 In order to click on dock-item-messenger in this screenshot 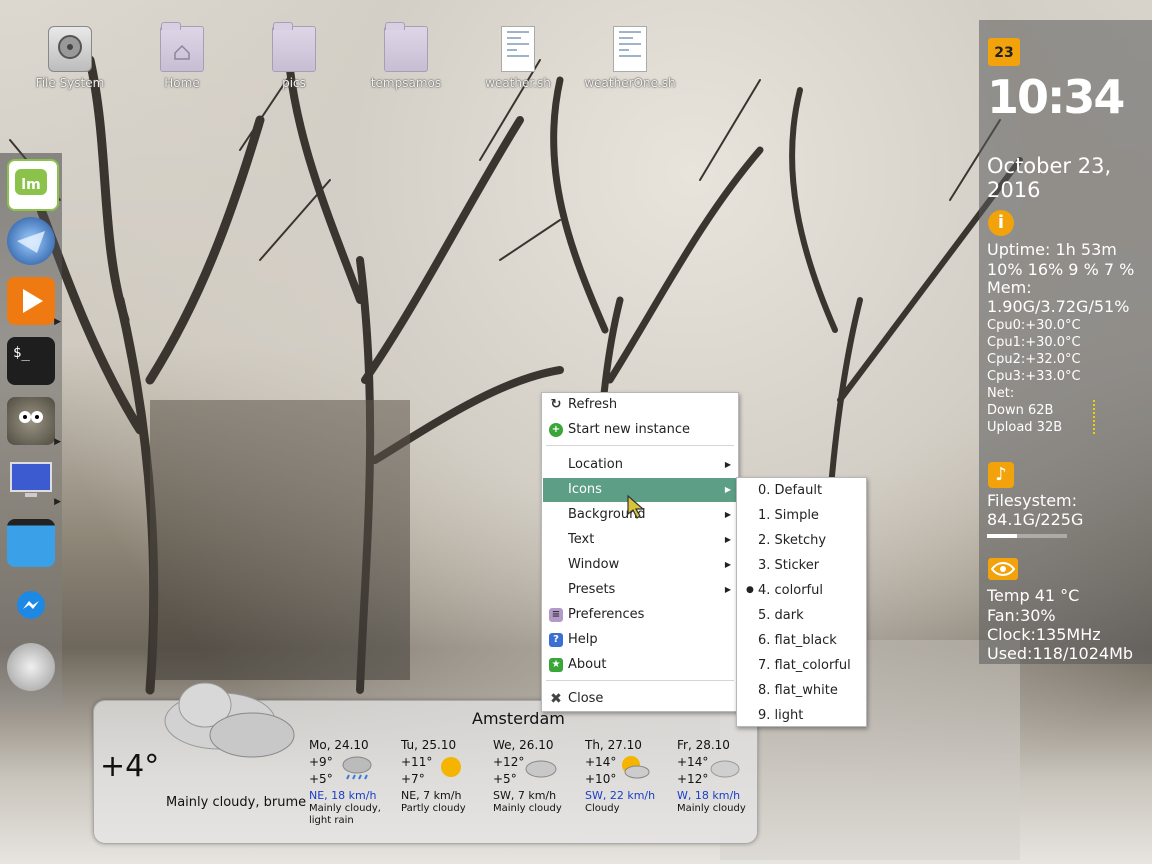, I will do `click(31, 607)`.